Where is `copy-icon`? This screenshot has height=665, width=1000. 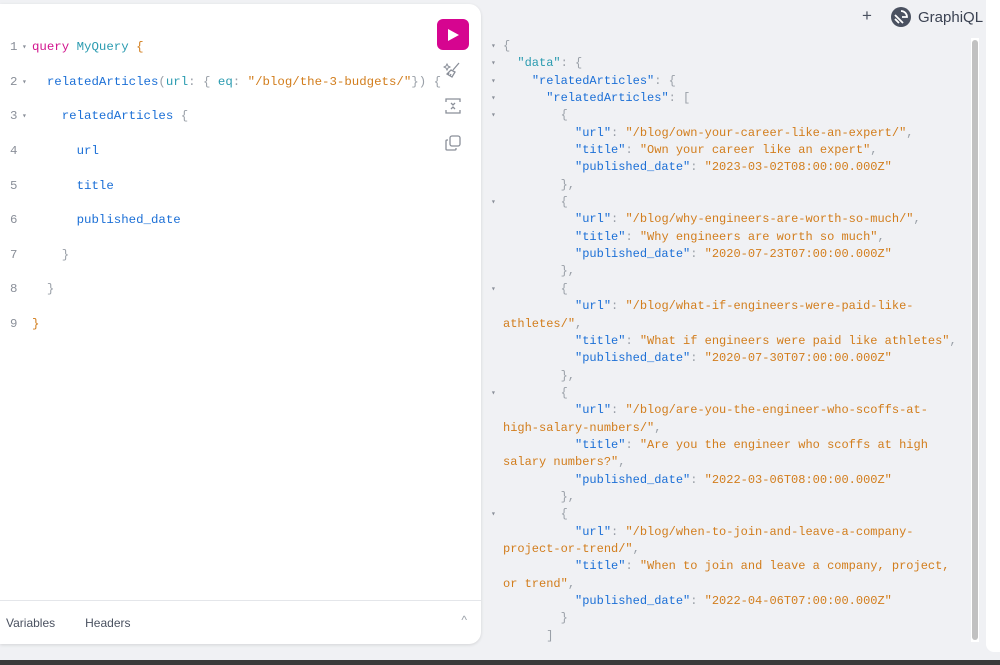 copy-icon is located at coordinates (453, 143).